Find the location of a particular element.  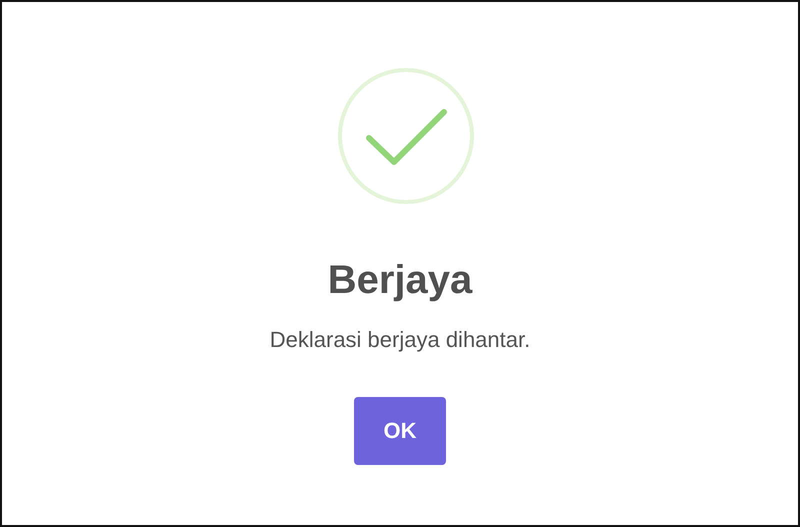

dialog-title: Berjaya is located at coordinates (400, 280).